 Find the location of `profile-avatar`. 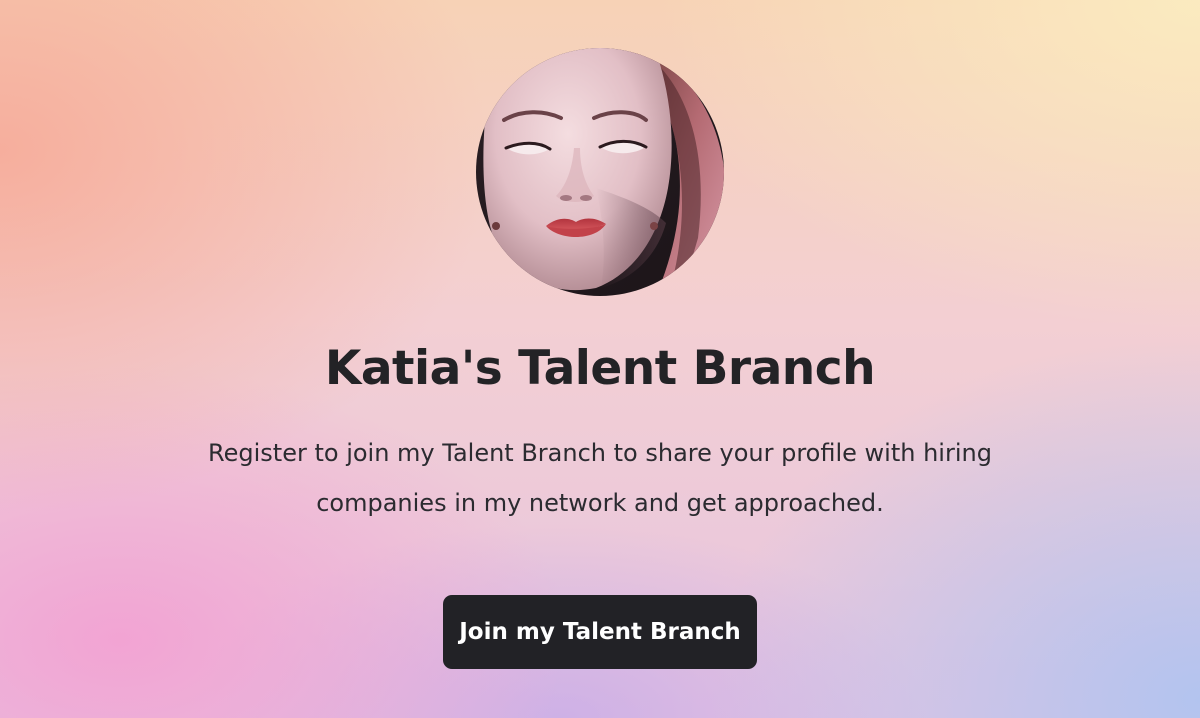

profile-avatar is located at coordinates (600, 172).